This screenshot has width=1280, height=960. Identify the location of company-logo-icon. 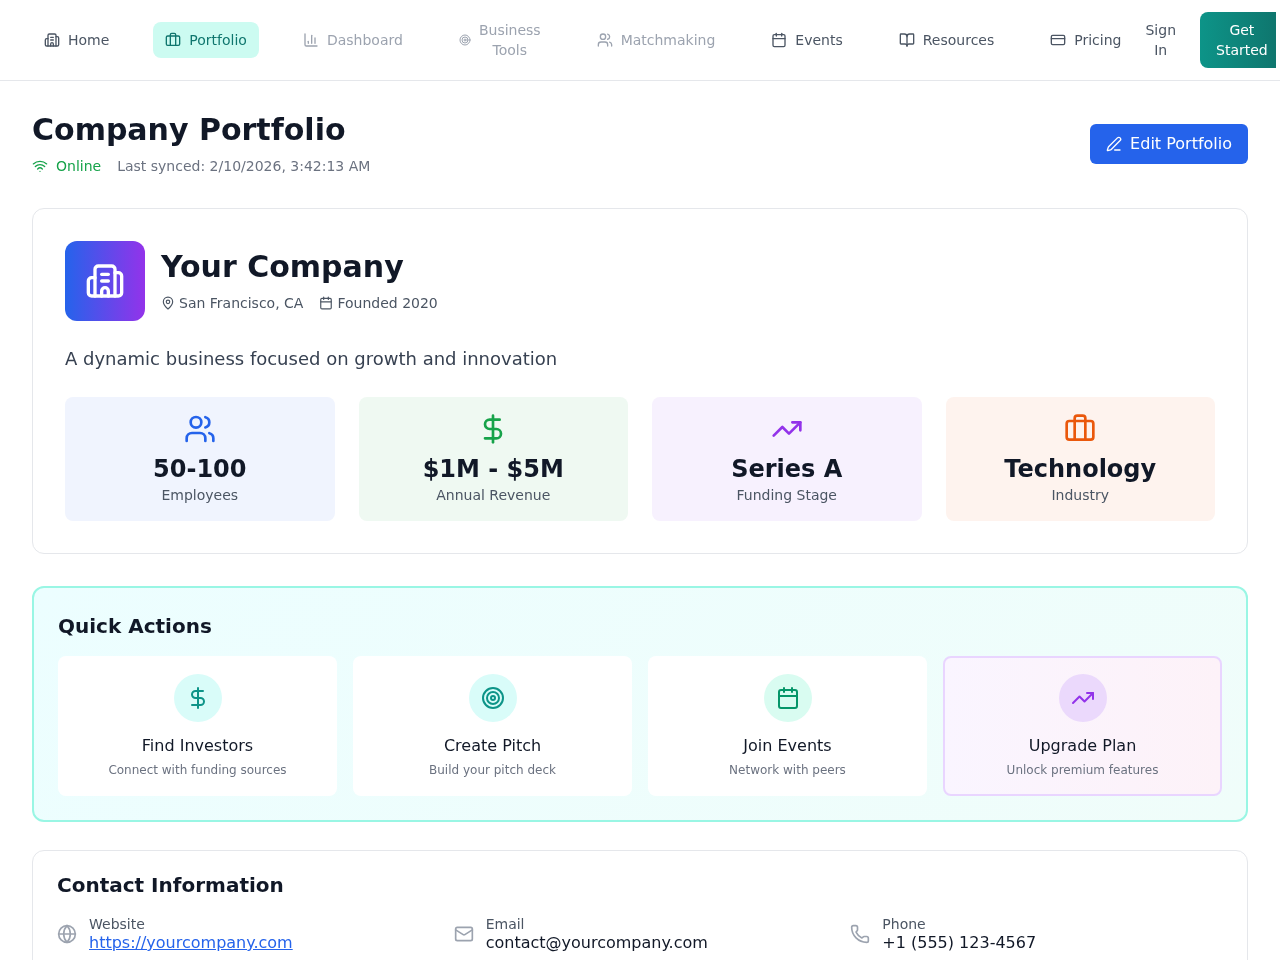
(105, 281).